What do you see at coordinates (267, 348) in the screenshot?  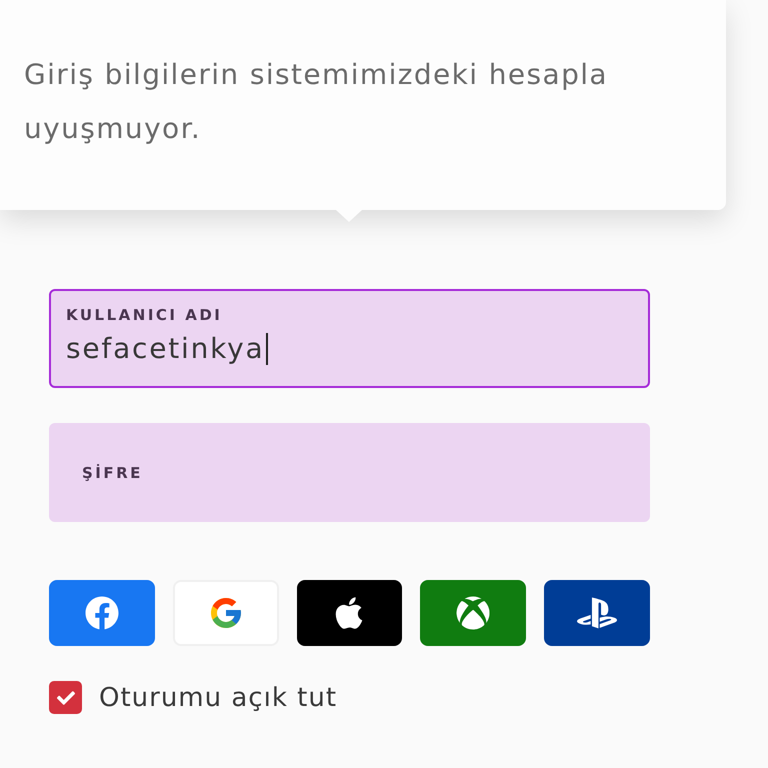 I see `text-cursor` at bounding box center [267, 348].